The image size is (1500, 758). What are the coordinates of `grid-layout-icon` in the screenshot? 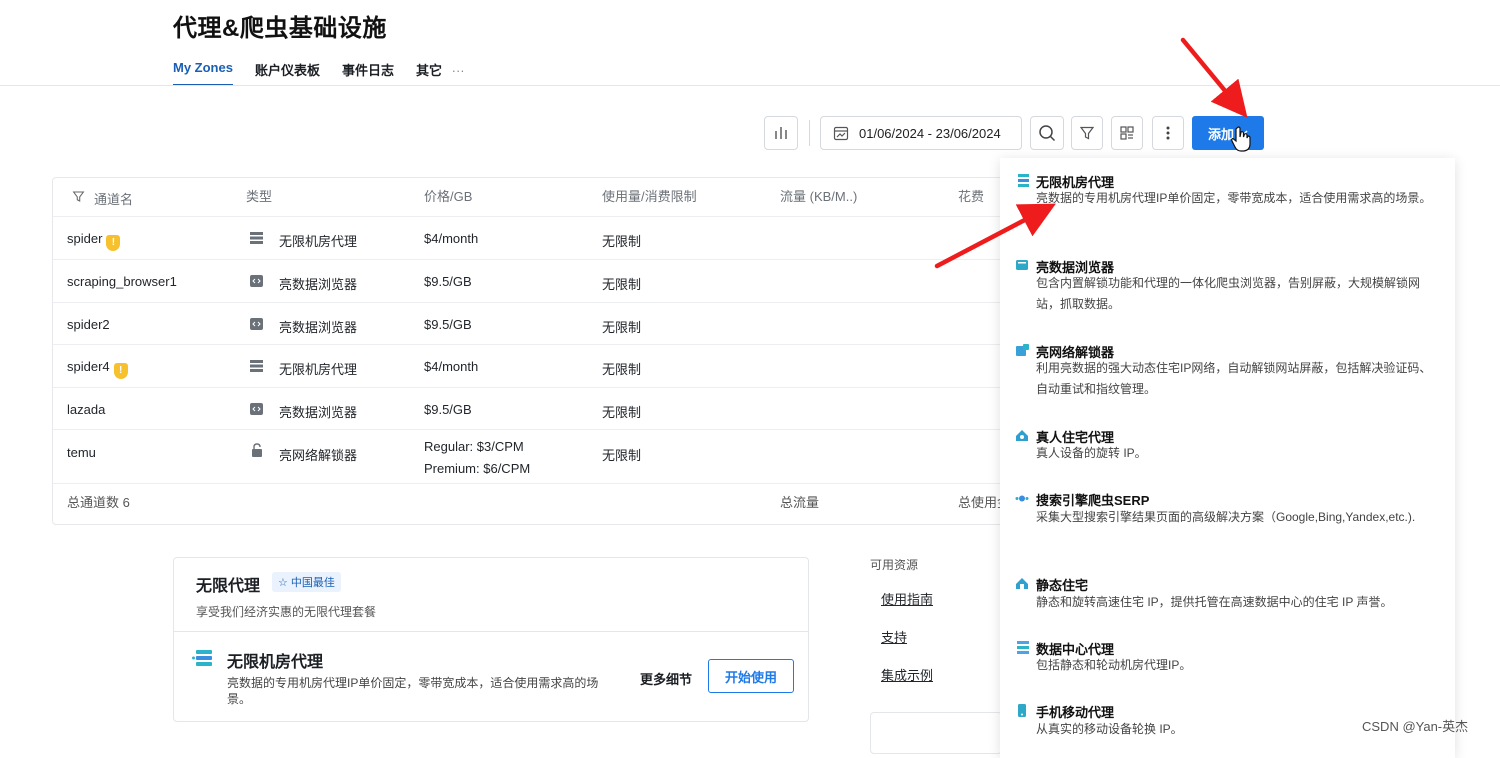 It's located at (1127, 133).